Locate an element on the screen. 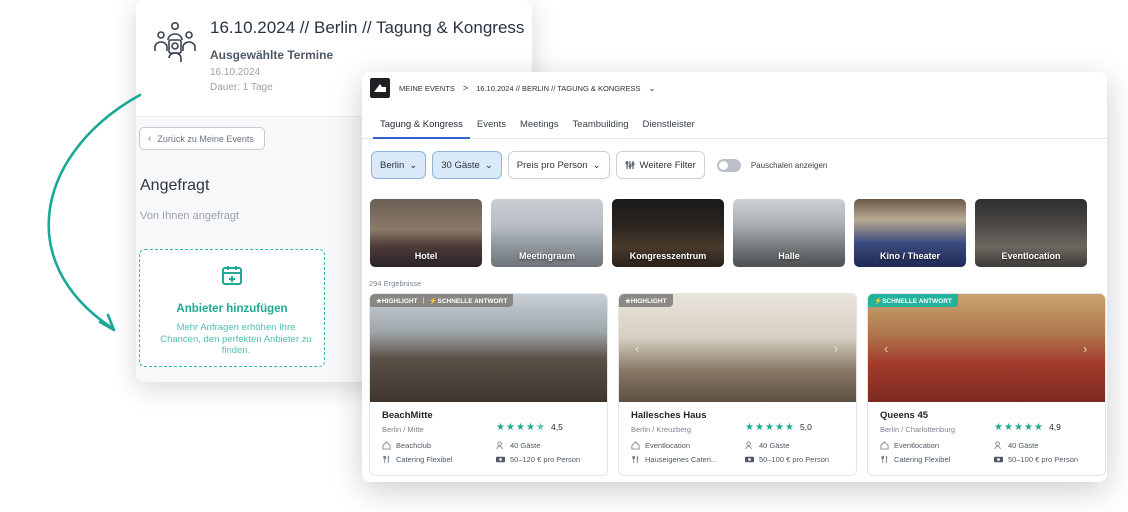 This screenshot has width=1128, height=512. category-label: Kongresszentrum is located at coordinates (668, 256).